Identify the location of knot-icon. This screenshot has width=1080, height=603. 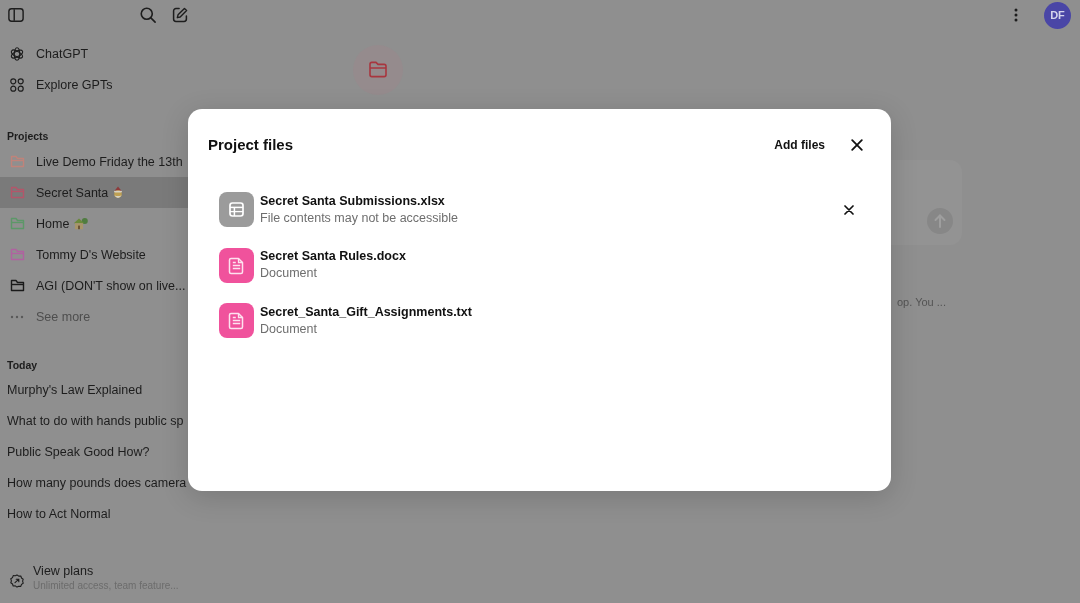
(17, 54).